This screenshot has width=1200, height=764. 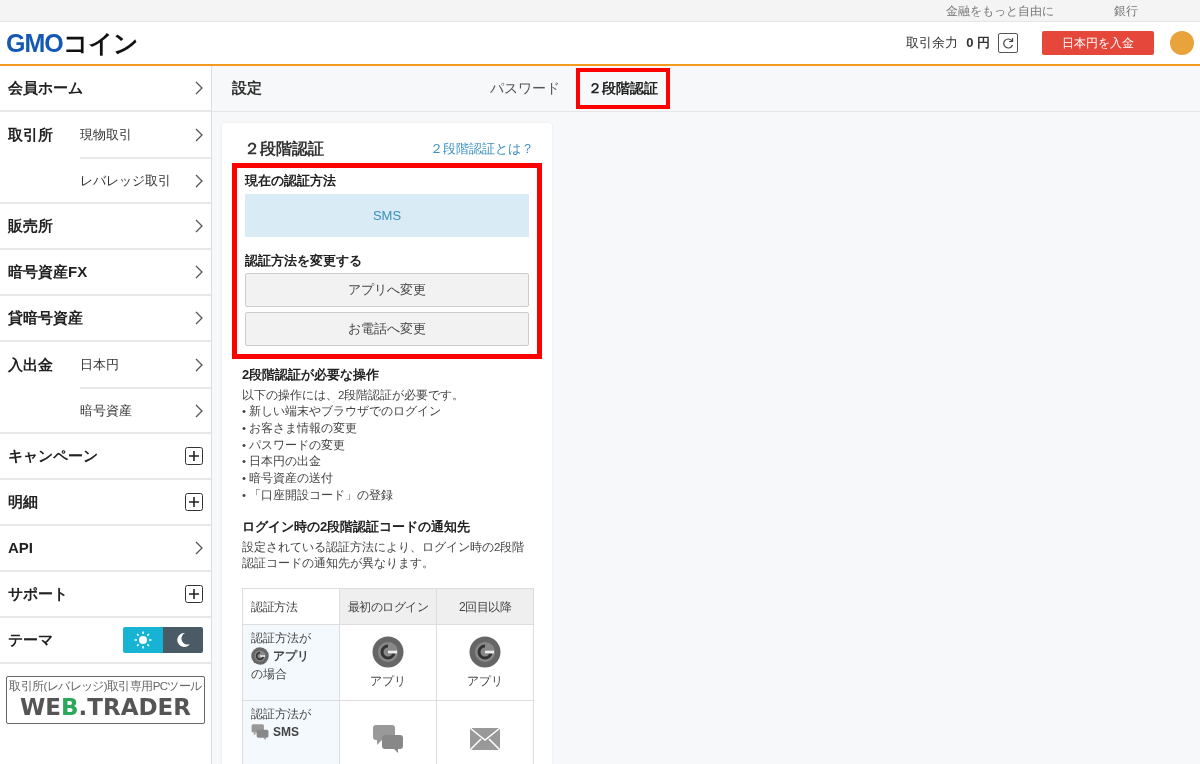 What do you see at coordinates (288, 478) in the screenshot?
I see `list-item: • 暗号資産の送付` at bounding box center [288, 478].